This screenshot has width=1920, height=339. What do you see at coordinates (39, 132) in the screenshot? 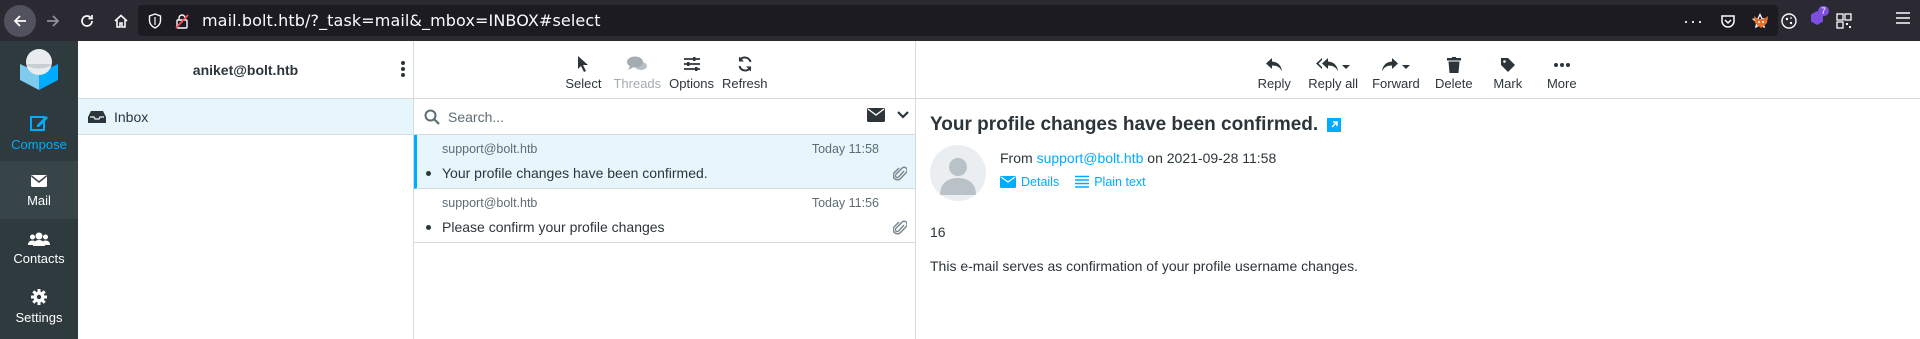
I see `compose-button: Compose` at bounding box center [39, 132].